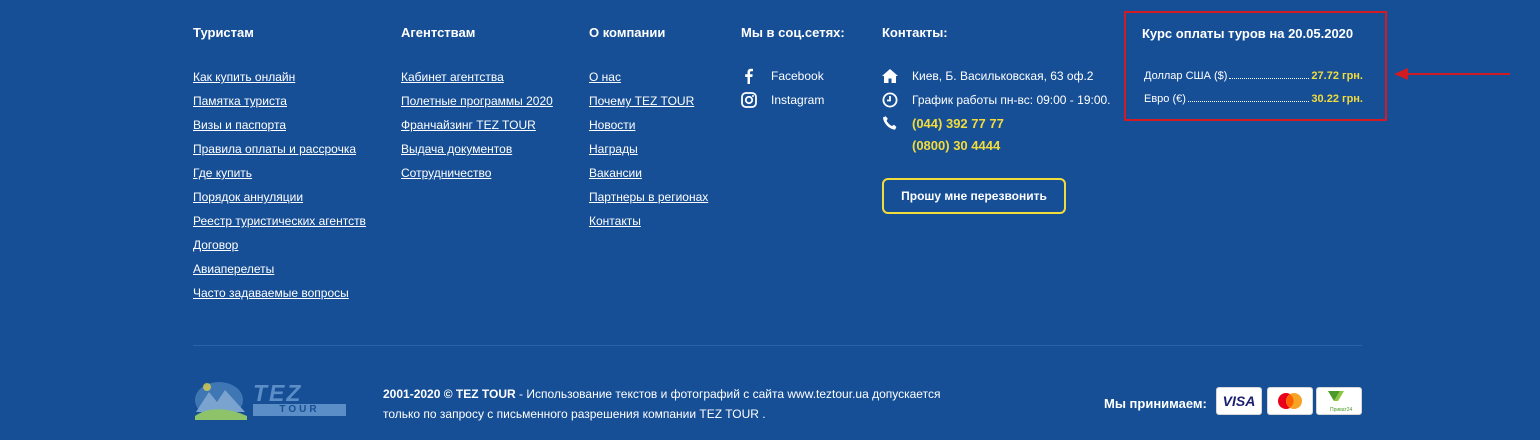 This screenshot has height=440, width=1540. I want to click on link-agency-registry: Реестр туристических агентств, so click(279, 221).